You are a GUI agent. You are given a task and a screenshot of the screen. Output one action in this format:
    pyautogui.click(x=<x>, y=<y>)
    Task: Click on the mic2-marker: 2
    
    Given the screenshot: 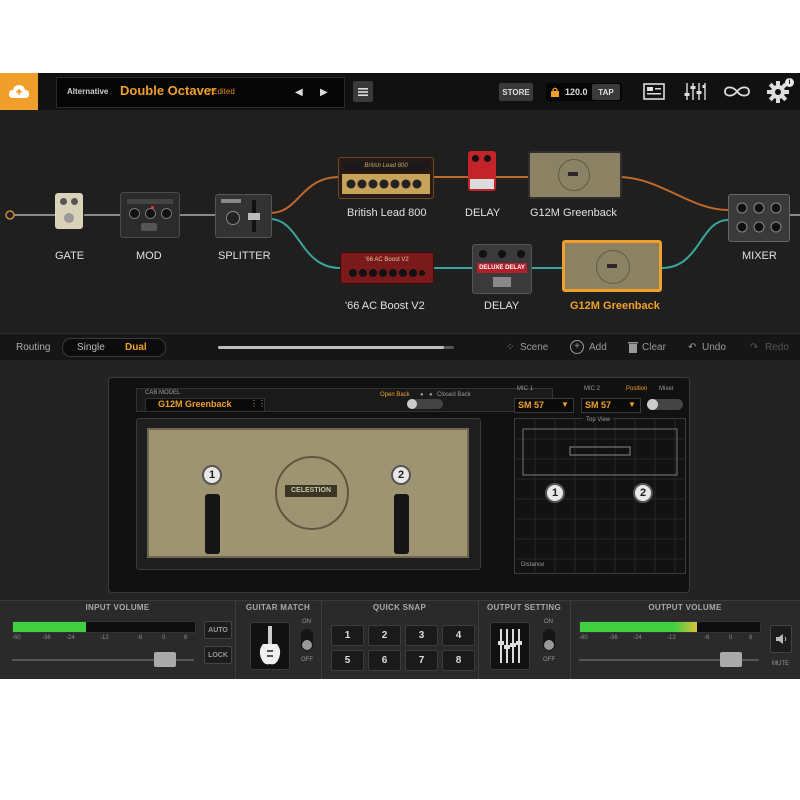 What is the action you would take?
    pyautogui.click(x=401, y=475)
    